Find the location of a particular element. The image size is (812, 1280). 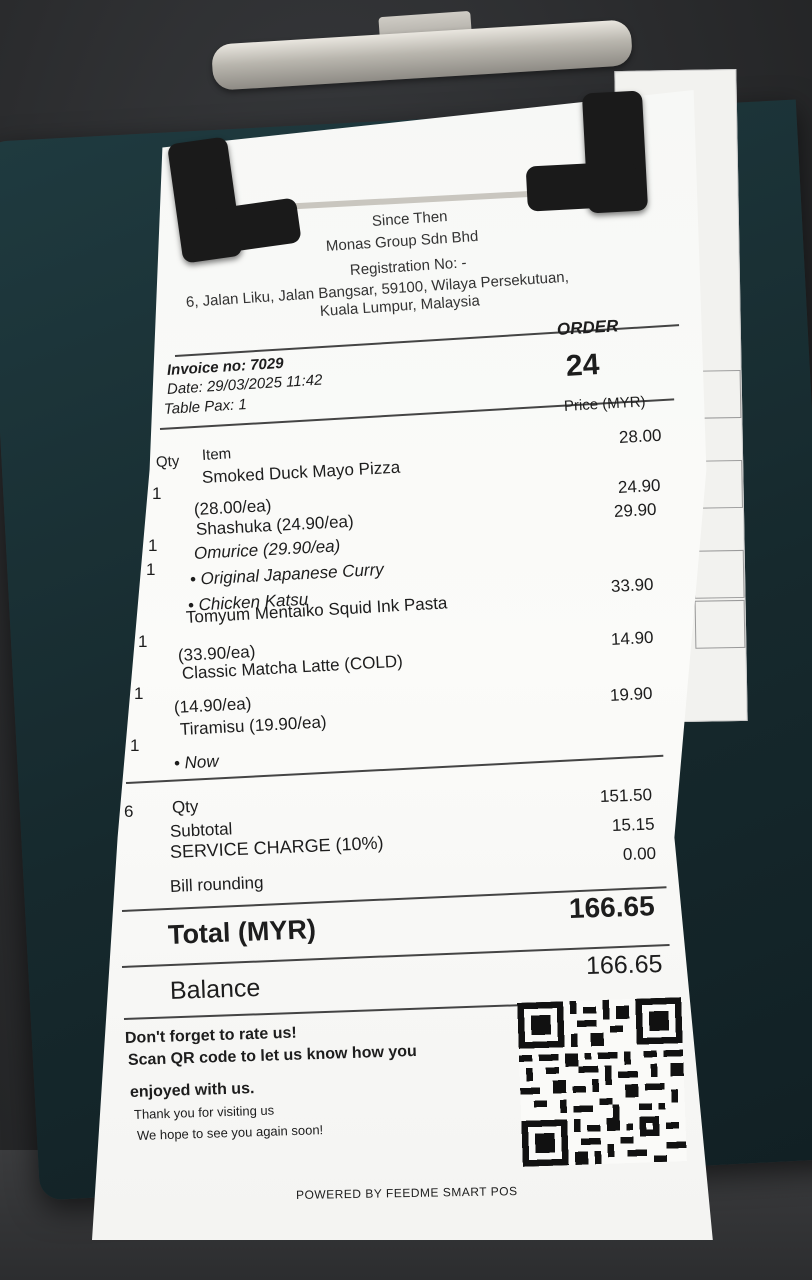

service-charge-value: 15.15 is located at coordinates (633, 824).